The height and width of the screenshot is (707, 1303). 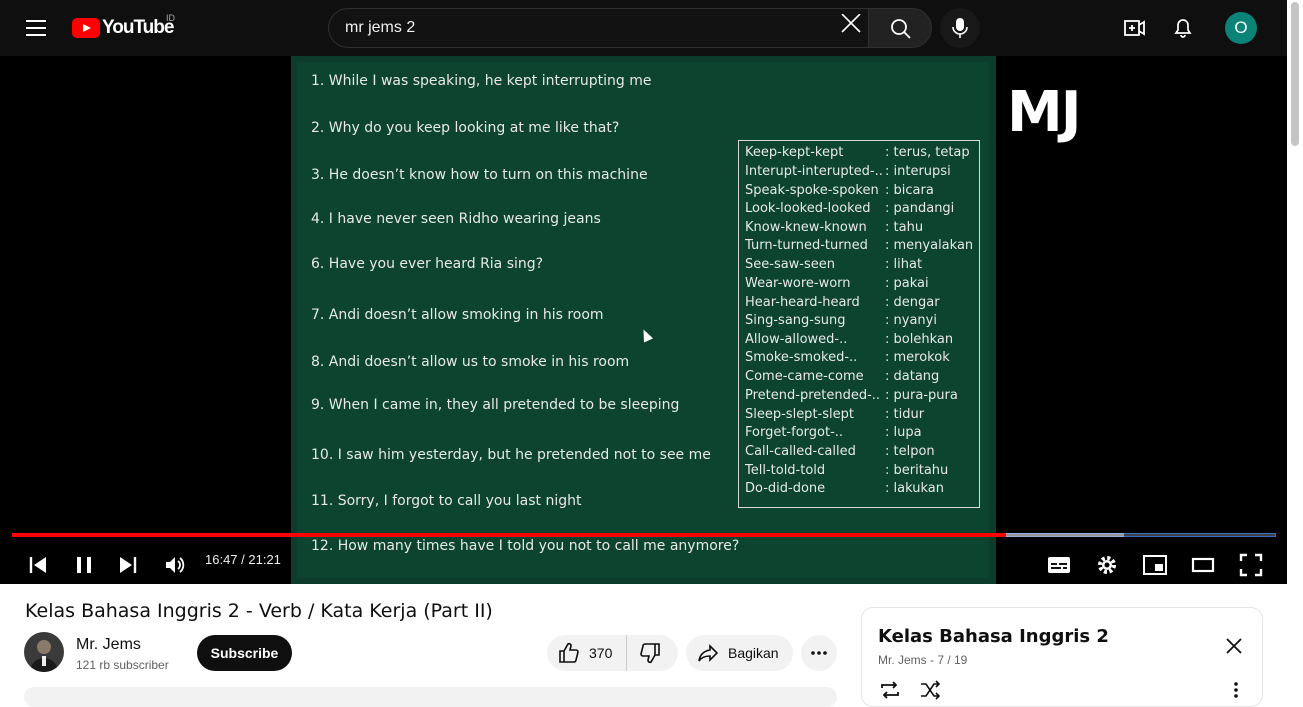 I want to click on more-actions-button, so click(x=819, y=653).